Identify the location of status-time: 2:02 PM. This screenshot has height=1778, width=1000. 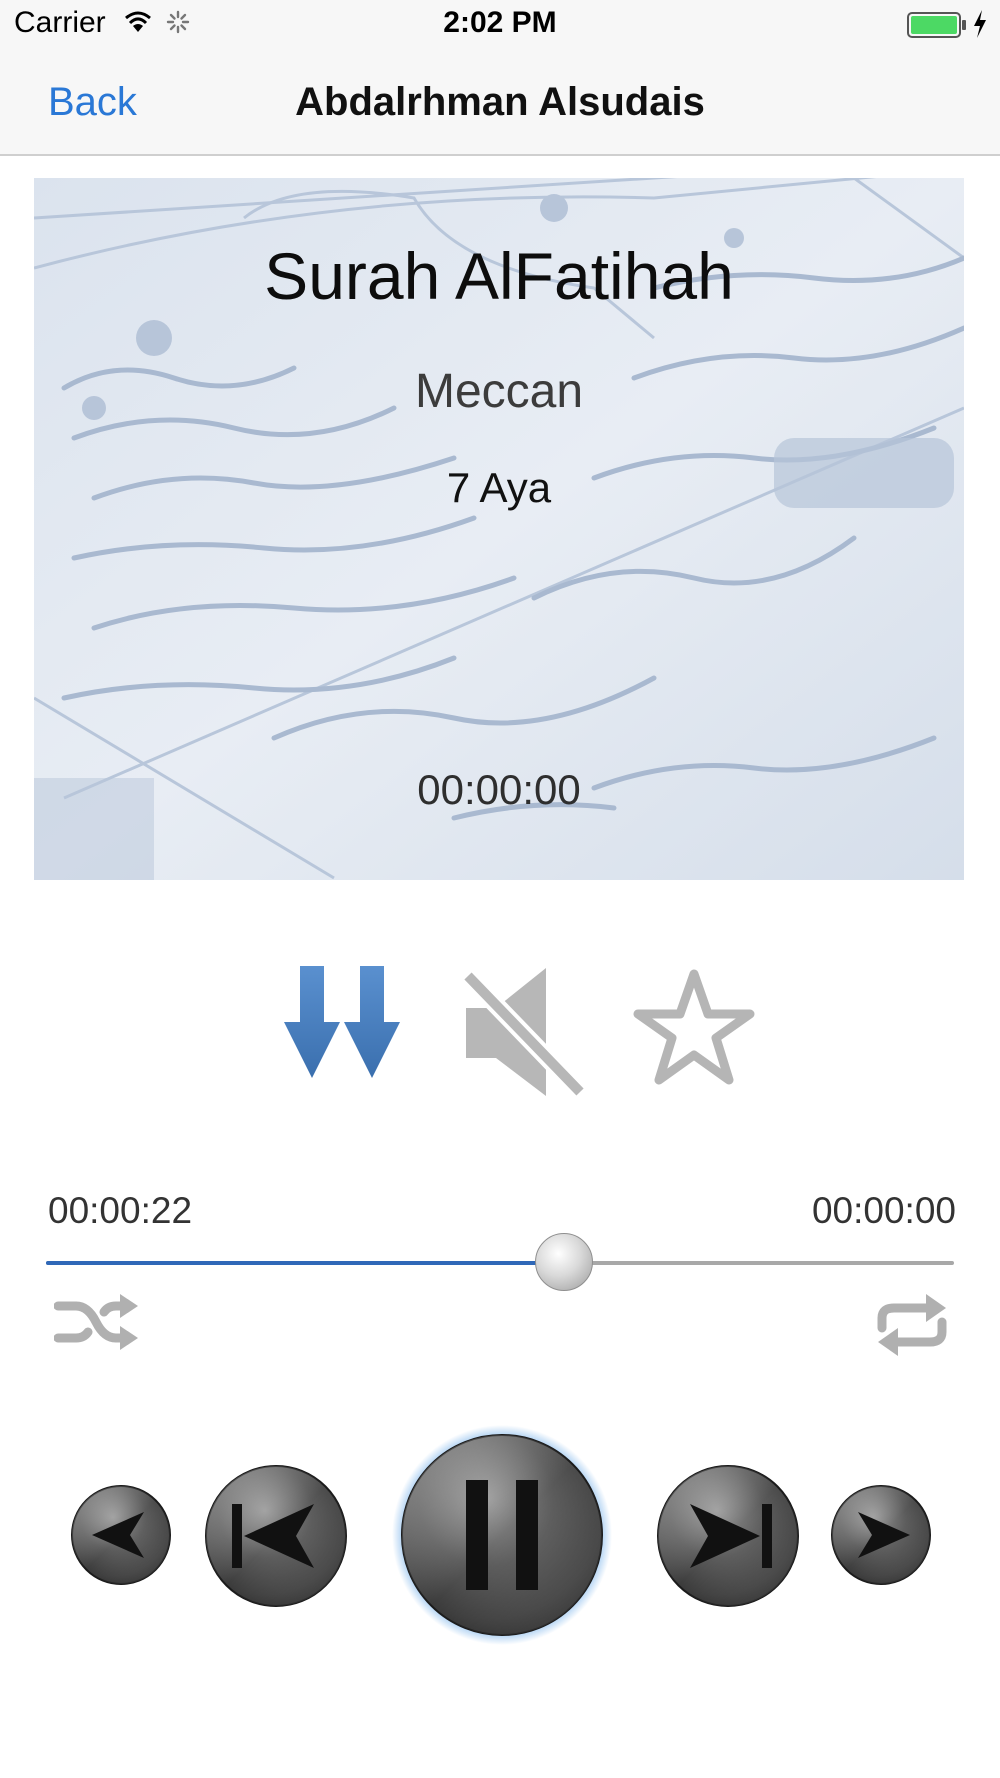
(500, 22).